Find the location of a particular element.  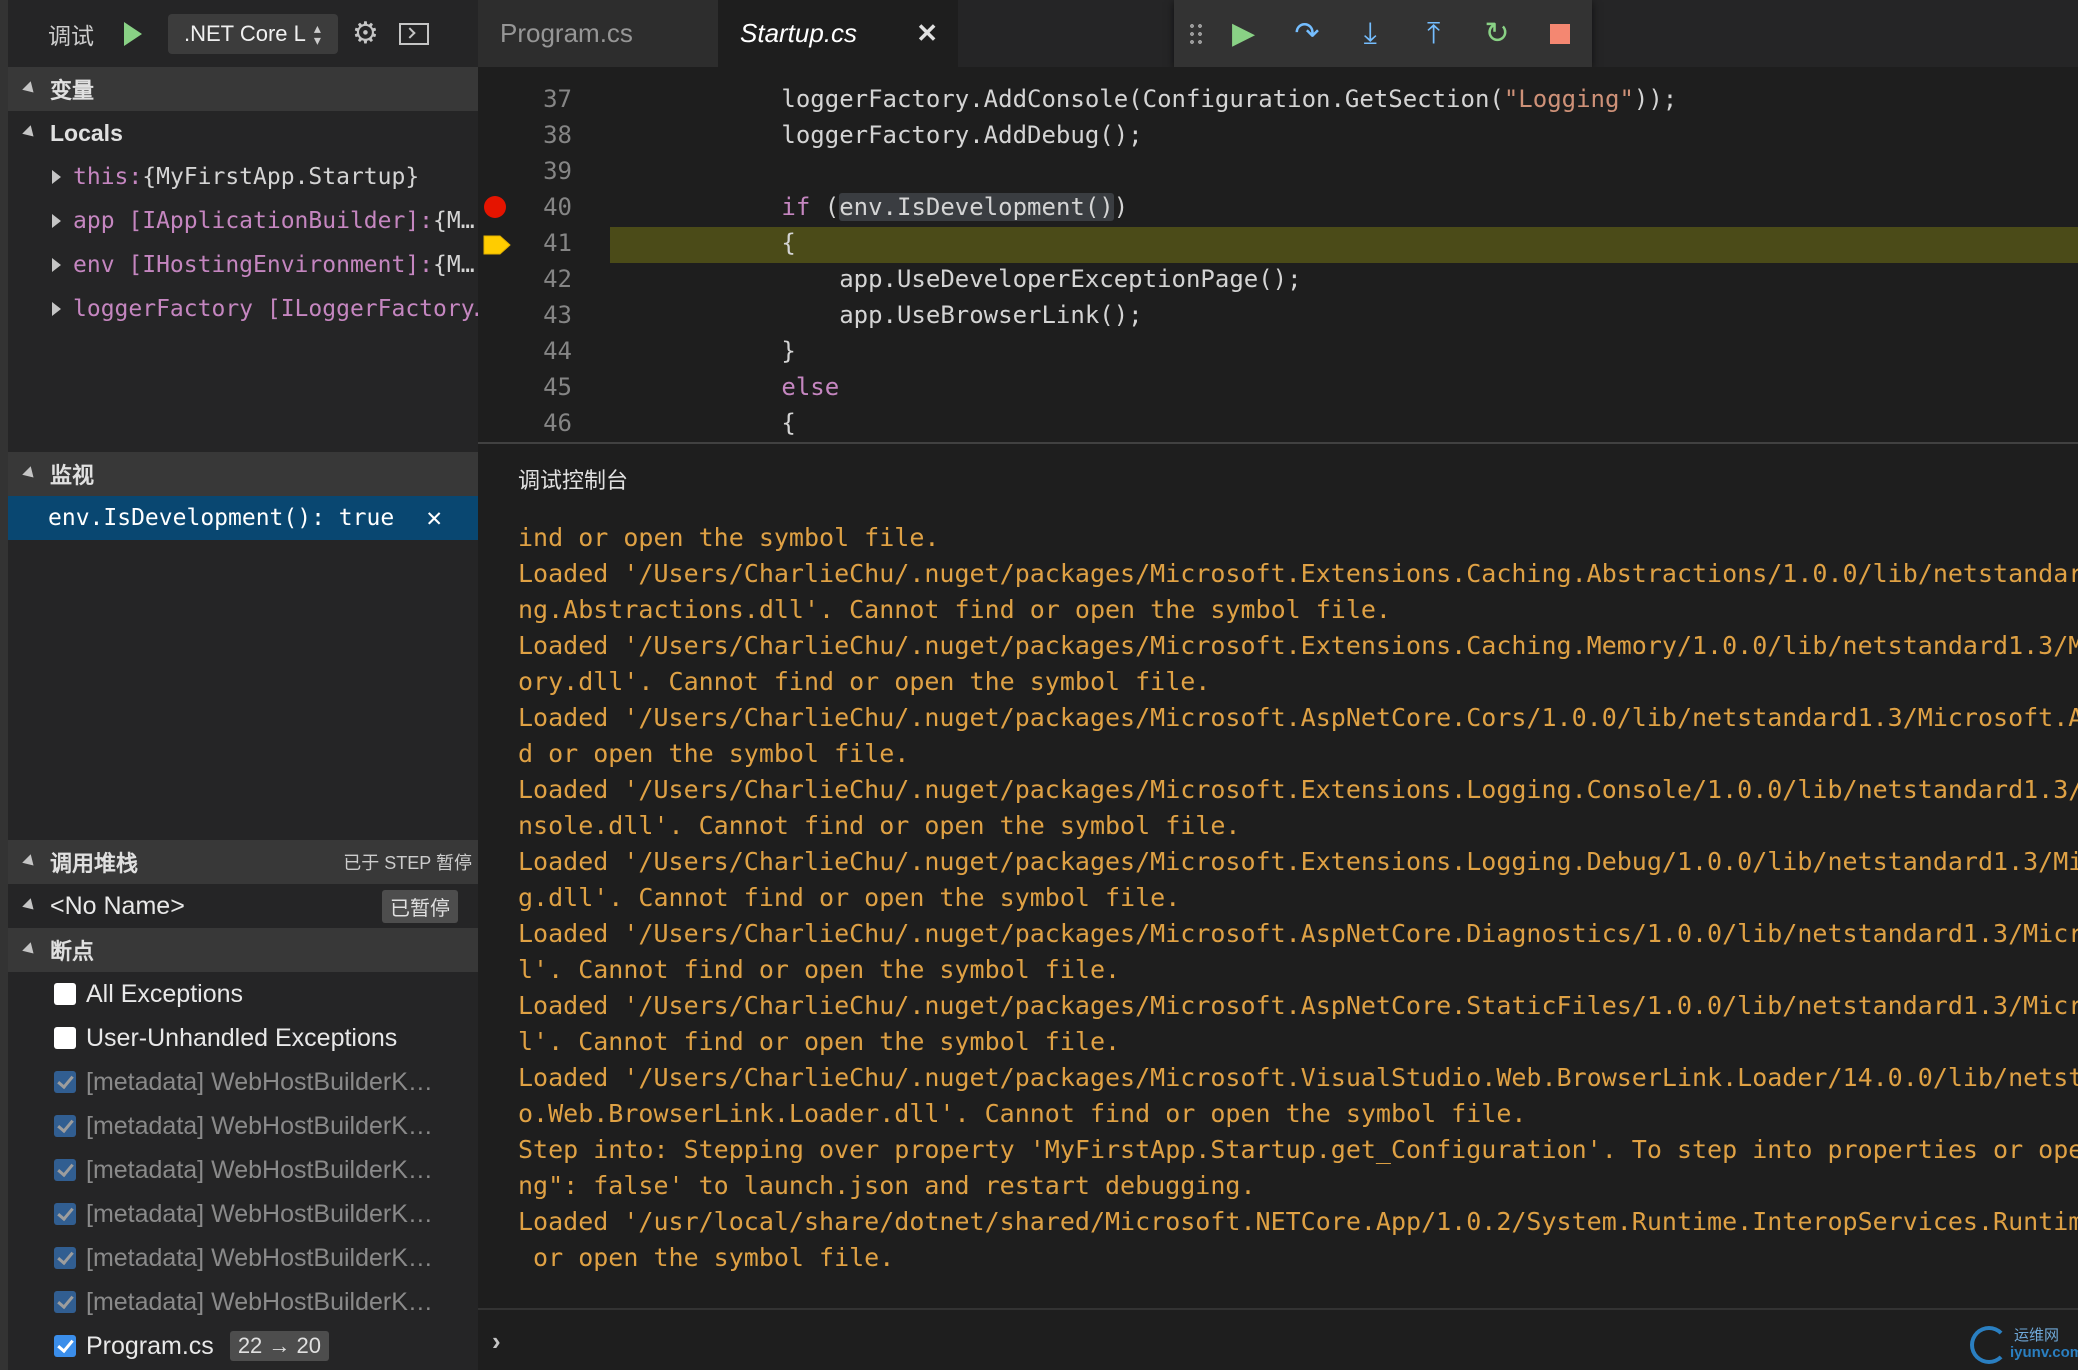

debug-console-title: 调试控制台 is located at coordinates (573, 480).